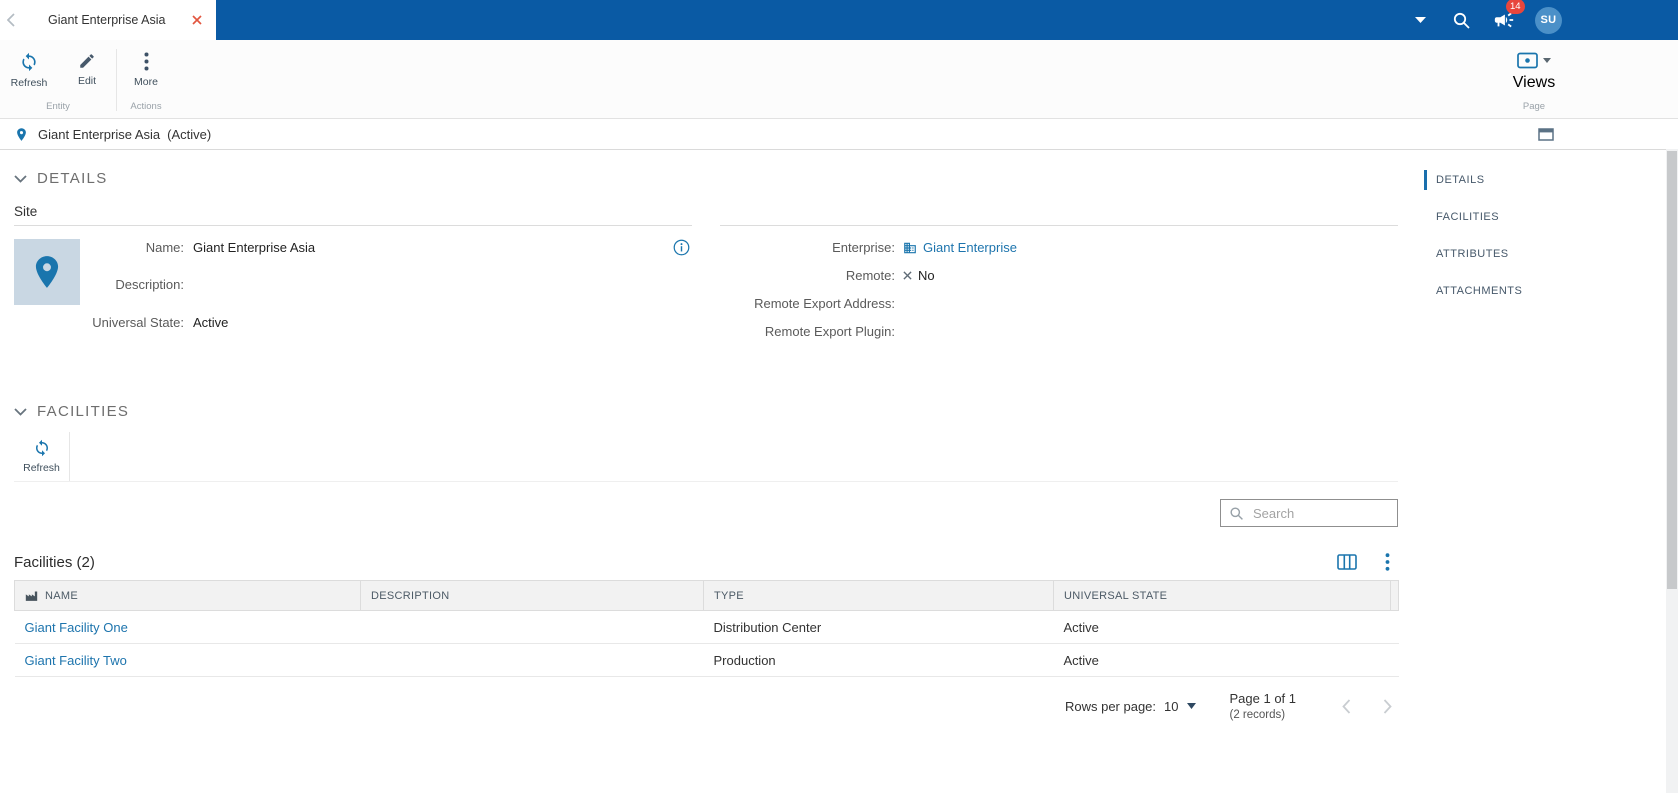  I want to click on tab-scroll-left-button, so click(11, 20).